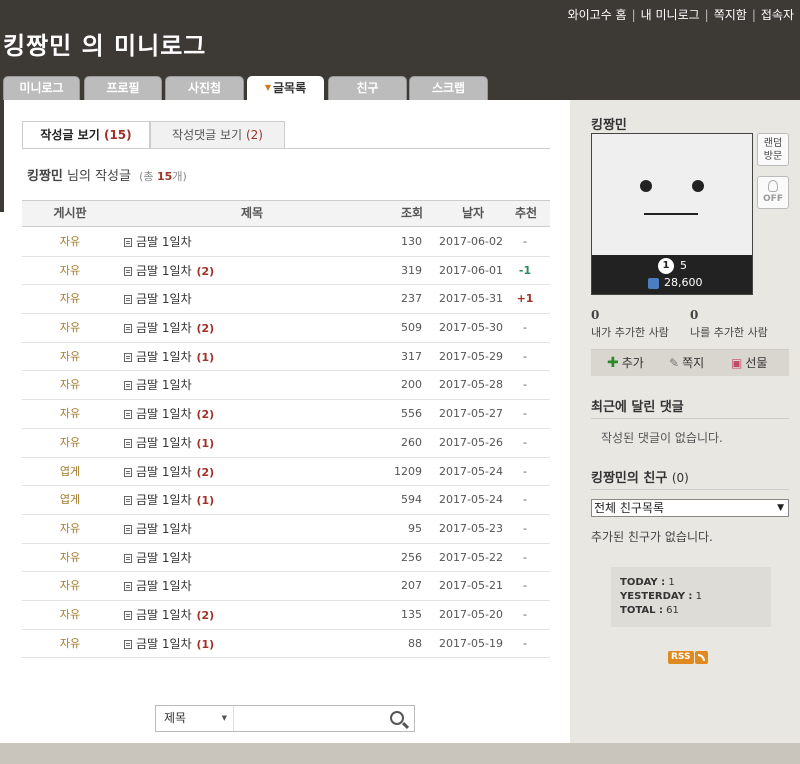  Describe the element at coordinates (471, 414) in the screenshot. I see `row-date: 2017-05-27` at that location.